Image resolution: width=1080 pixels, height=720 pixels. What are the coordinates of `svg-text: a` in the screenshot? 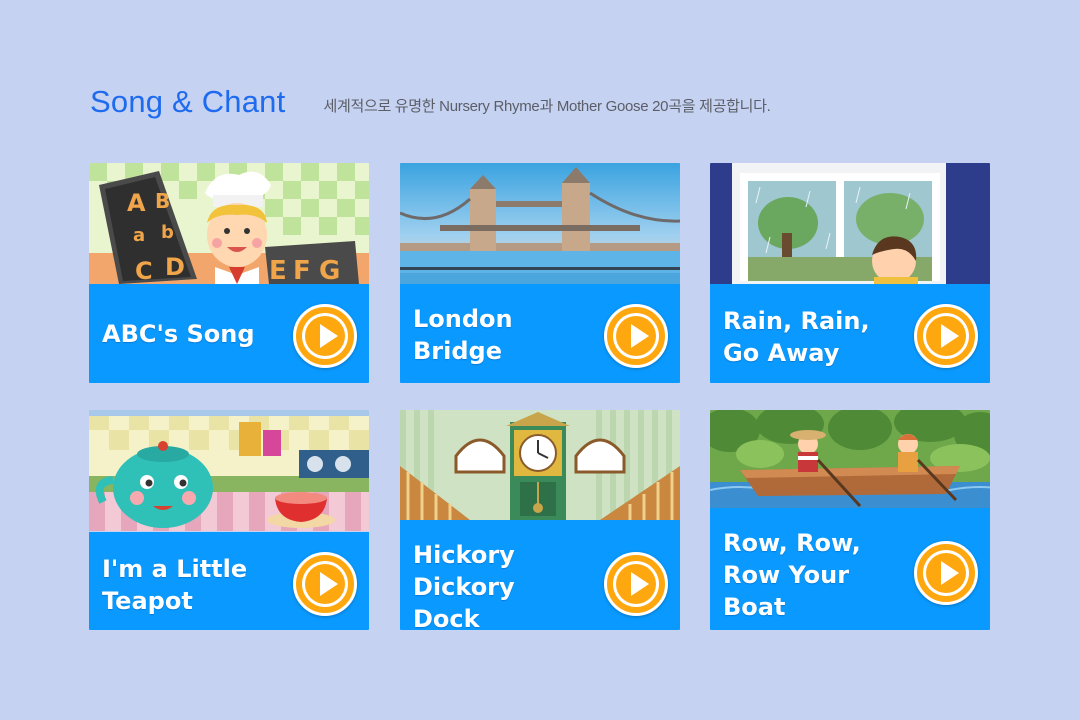 It's located at (139, 235).